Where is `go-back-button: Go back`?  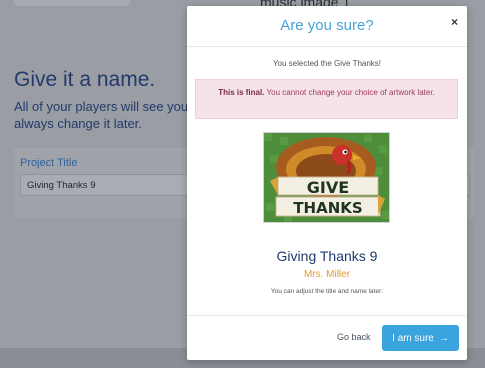
go-back-button: Go back is located at coordinates (354, 337).